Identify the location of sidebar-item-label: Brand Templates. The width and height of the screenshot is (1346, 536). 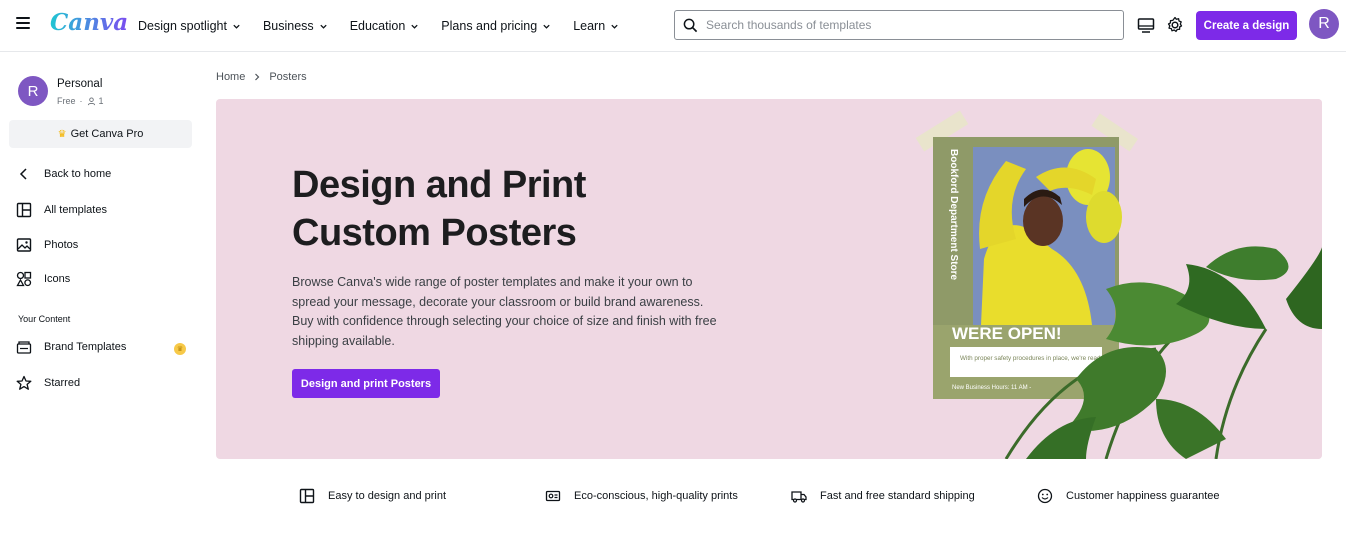
(85, 347).